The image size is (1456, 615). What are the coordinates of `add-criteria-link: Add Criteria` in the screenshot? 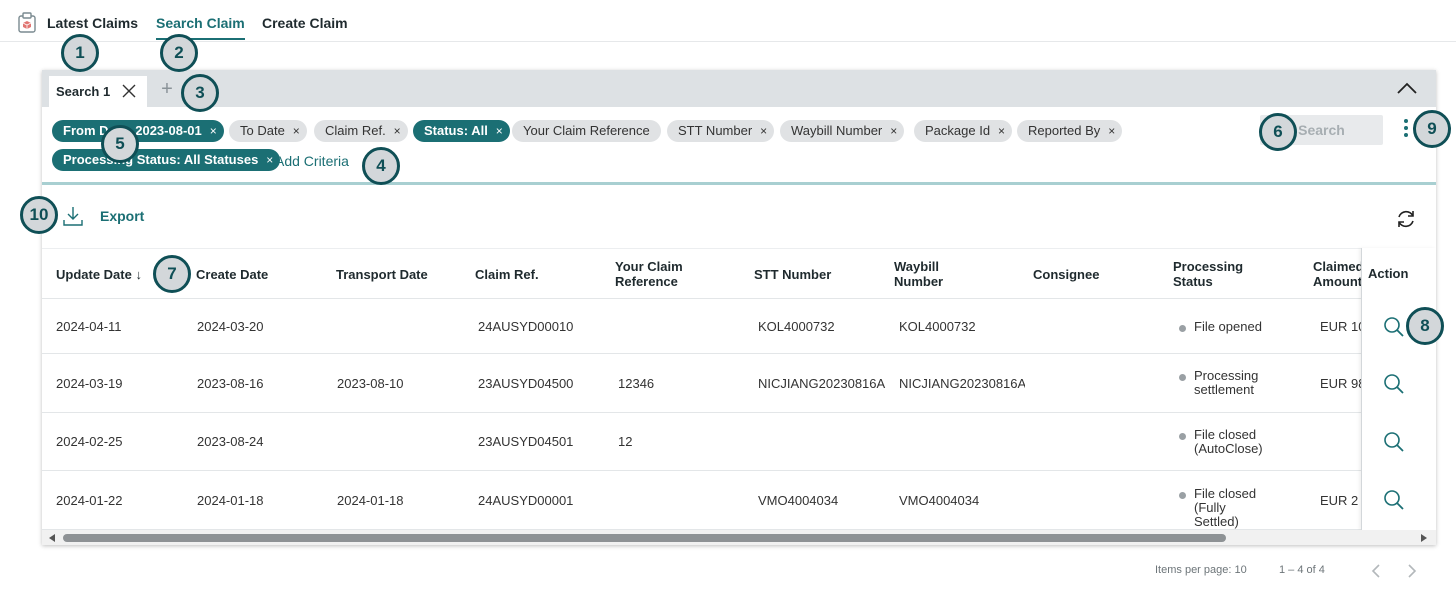 It's located at (312, 161).